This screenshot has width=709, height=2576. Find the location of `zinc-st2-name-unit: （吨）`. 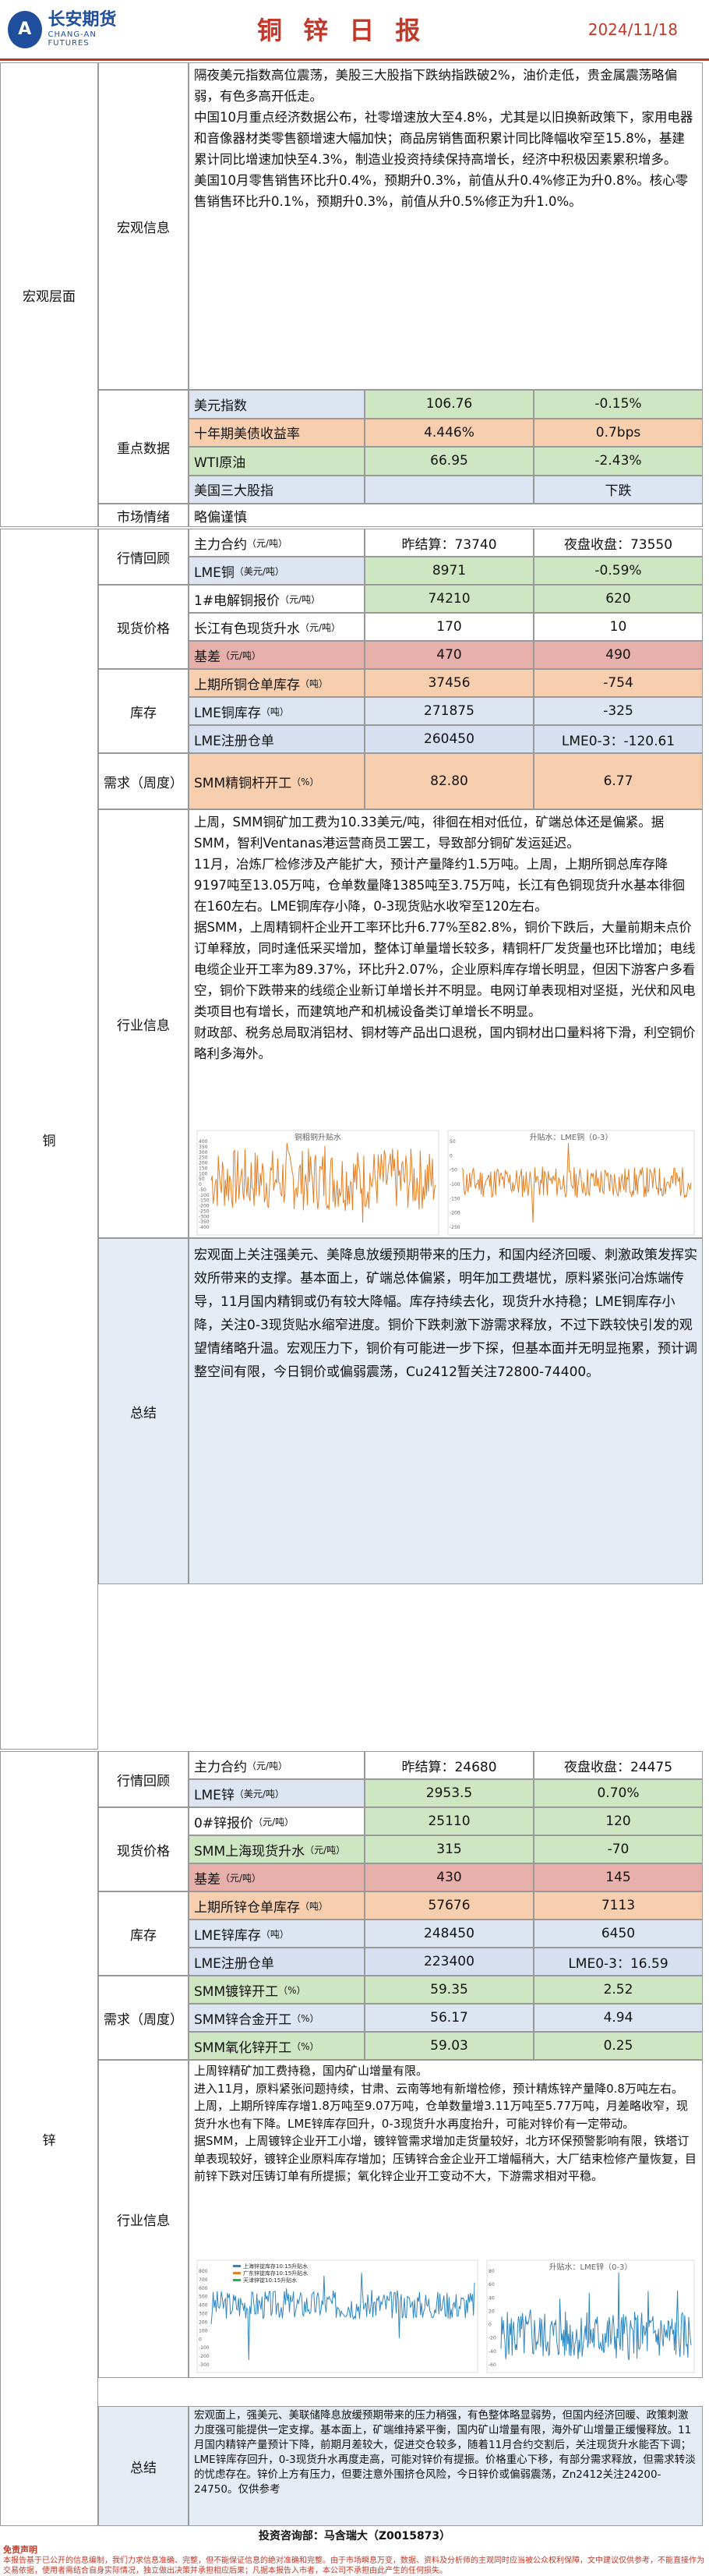

zinc-st2-name-unit: （吨） is located at coordinates (274, 1934).